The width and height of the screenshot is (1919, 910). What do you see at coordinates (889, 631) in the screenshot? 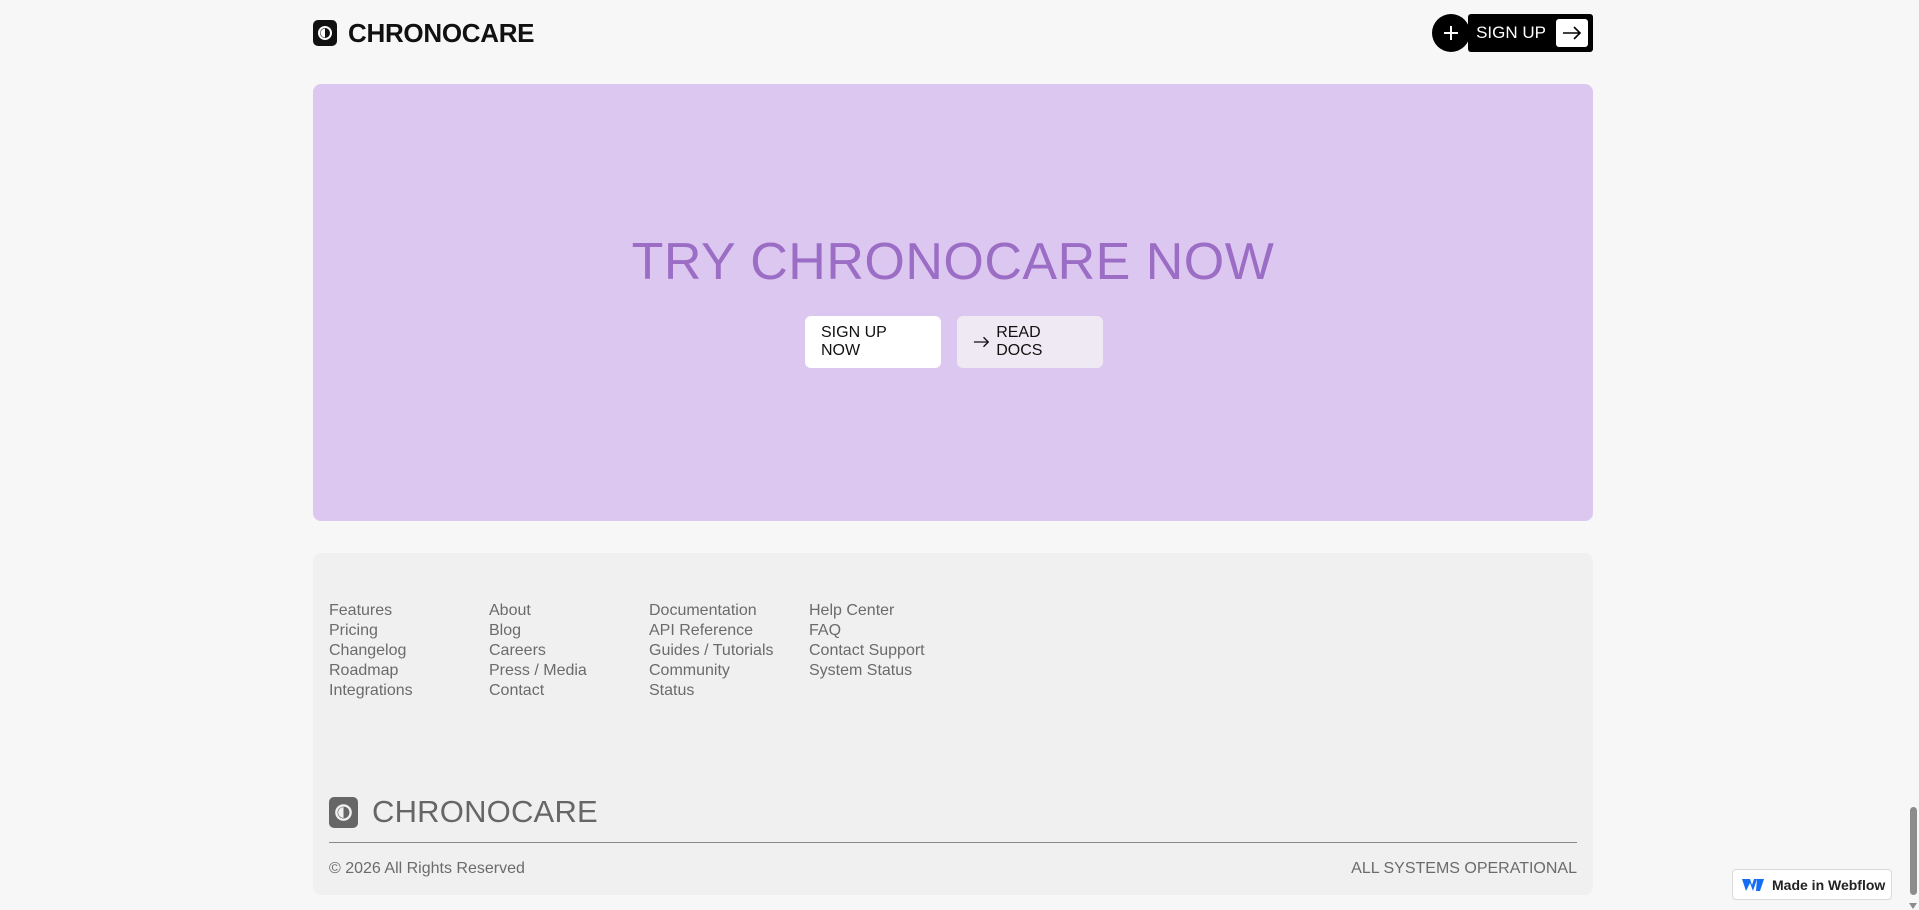
I see `footer-link-faq: FAQ` at bounding box center [889, 631].